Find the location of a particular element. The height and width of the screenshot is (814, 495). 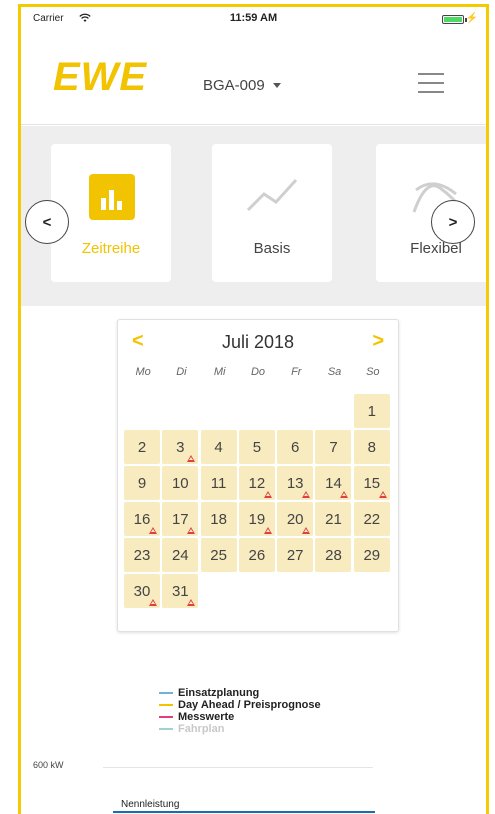

calendar-day: 30 is located at coordinates (142, 591).